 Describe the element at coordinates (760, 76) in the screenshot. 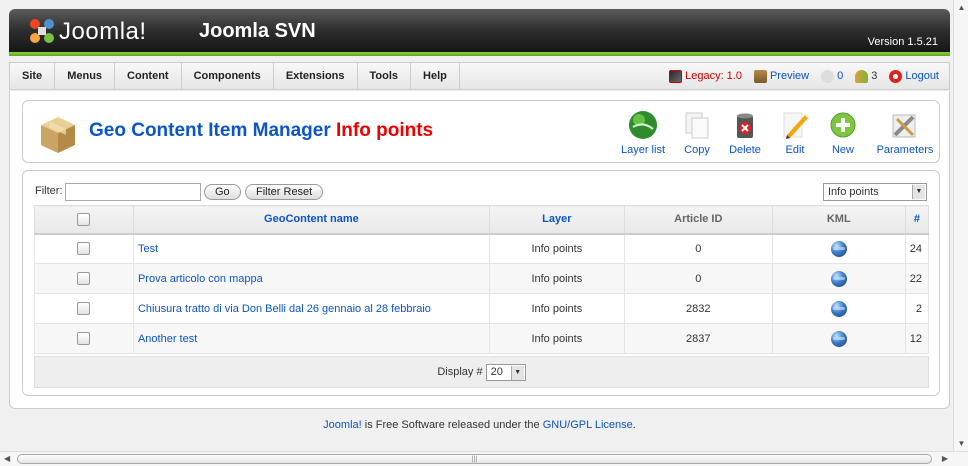

I see `preview-icon` at that location.